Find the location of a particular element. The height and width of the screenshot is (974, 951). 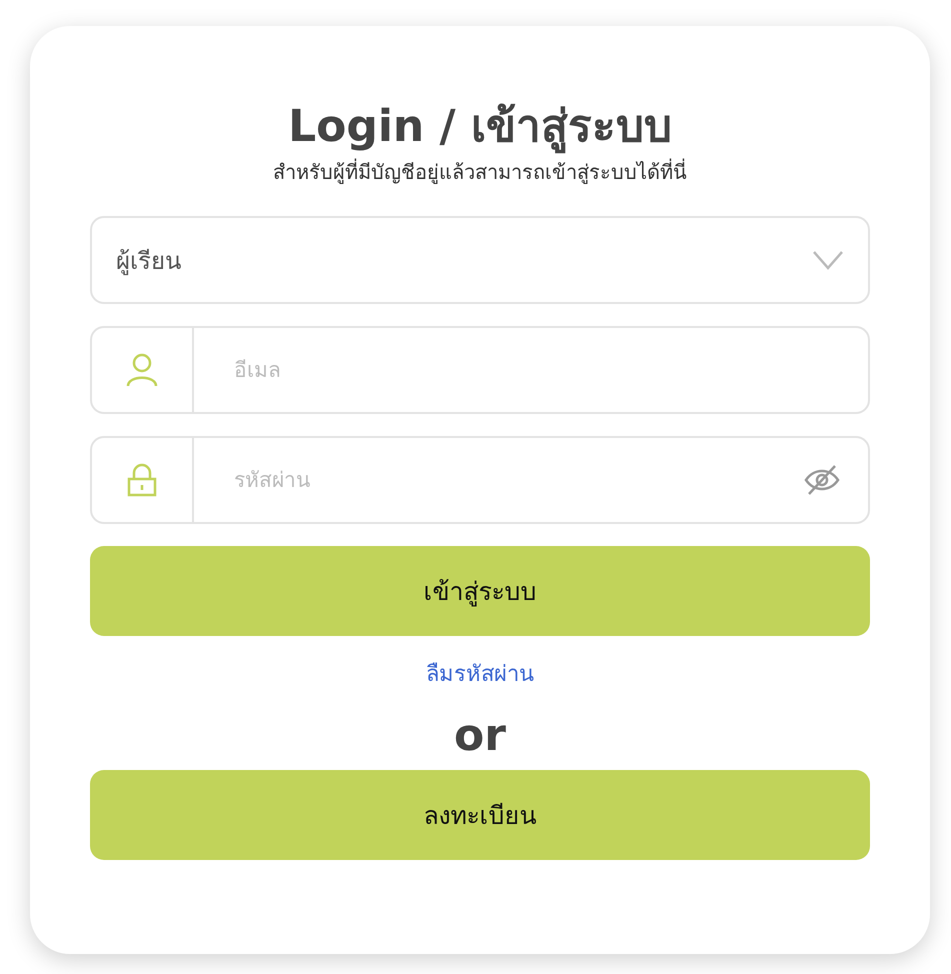

password-input: รหัสผ่าน is located at coordinates (499, 480).